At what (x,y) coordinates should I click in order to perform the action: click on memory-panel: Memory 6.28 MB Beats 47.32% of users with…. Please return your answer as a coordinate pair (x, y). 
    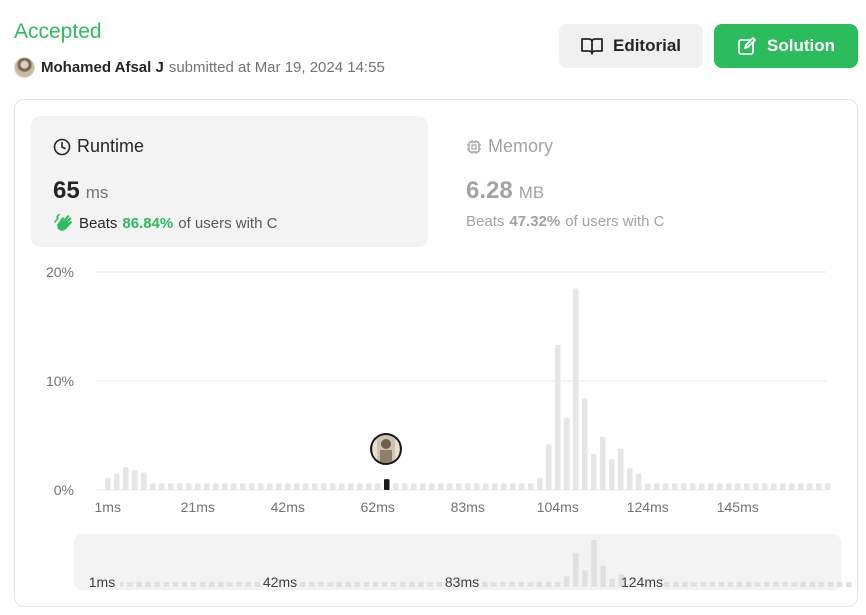
    Looking at the image, I should click on (648, 181).